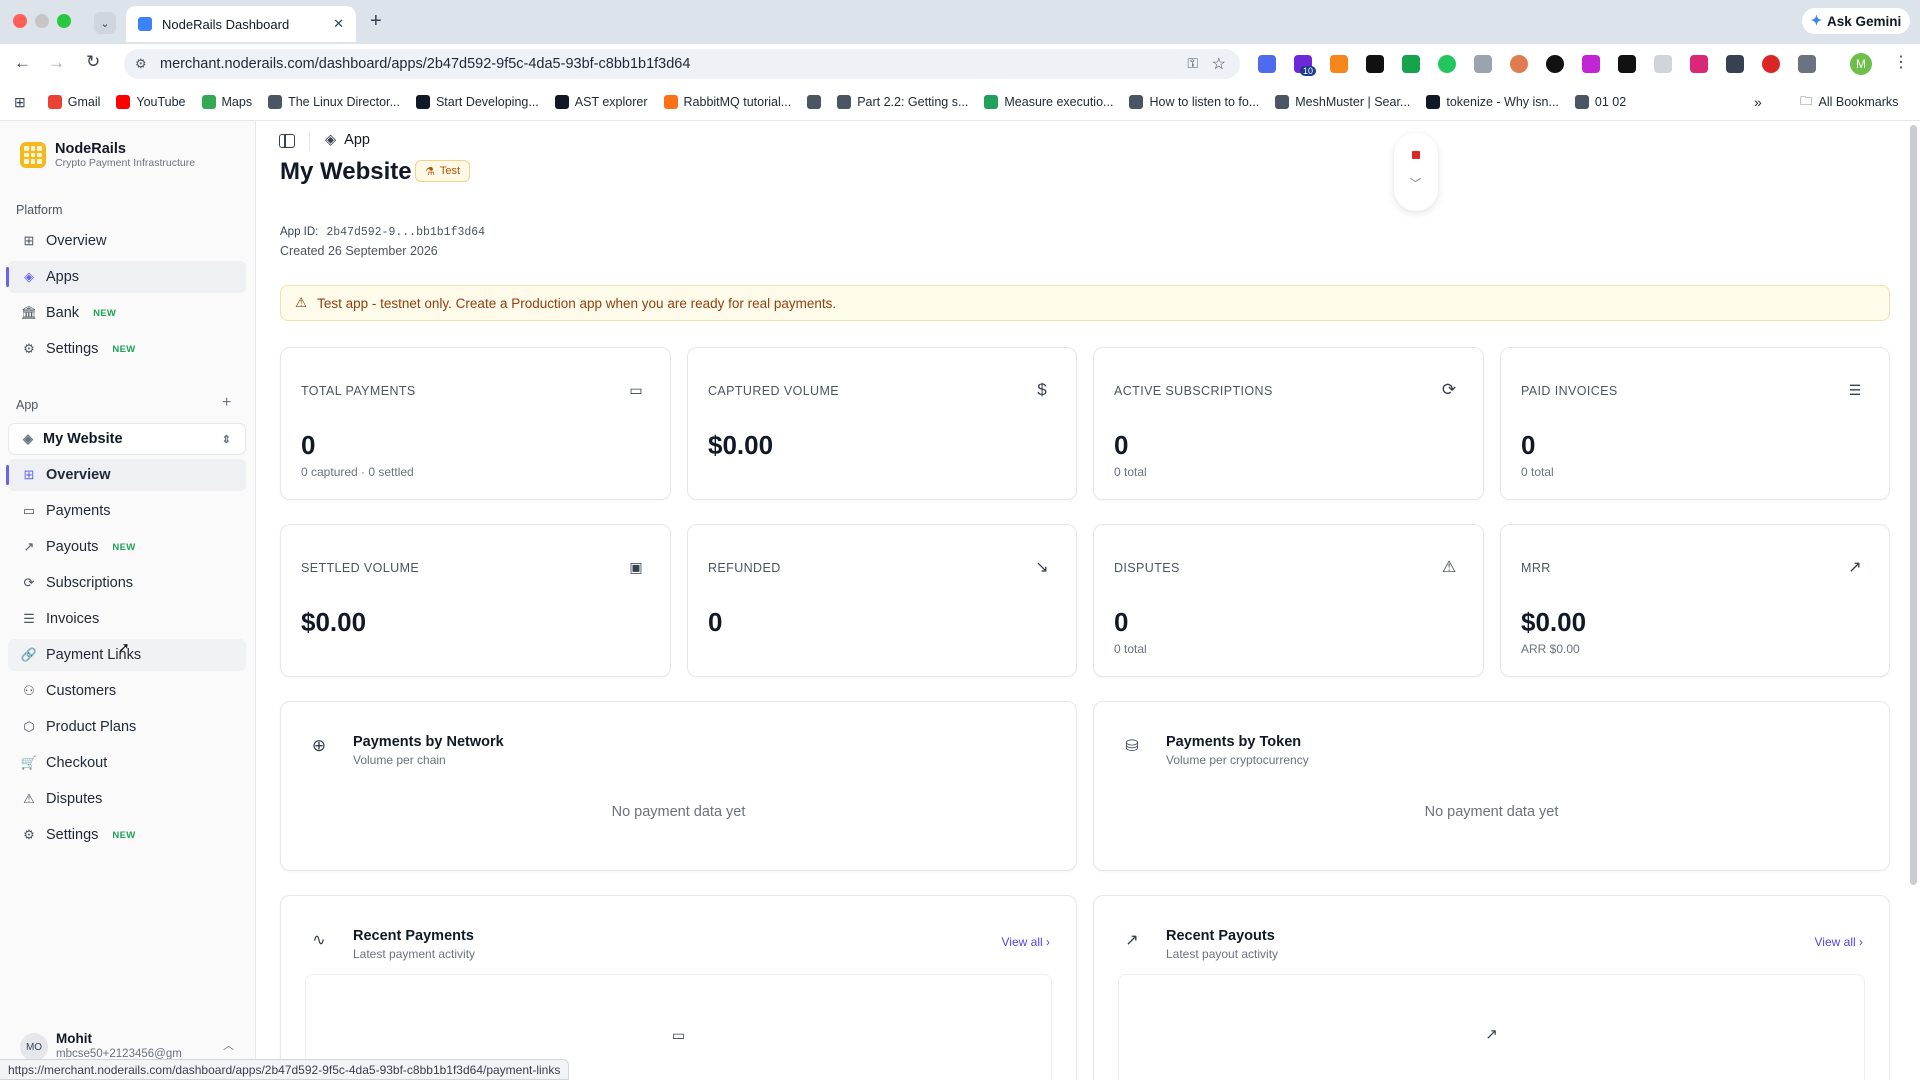 The height and width of the screenshot is (1080, 1920). I want to click on stat-card-active-subscriptions: ACTIVE SUBSCRIPTIONS ⟳ 0 0 total, so click(1288, 423).